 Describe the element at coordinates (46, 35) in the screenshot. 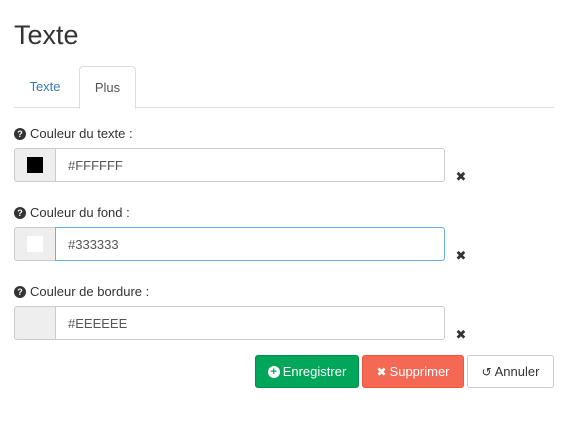

I see `page-title: Texte` at that location.